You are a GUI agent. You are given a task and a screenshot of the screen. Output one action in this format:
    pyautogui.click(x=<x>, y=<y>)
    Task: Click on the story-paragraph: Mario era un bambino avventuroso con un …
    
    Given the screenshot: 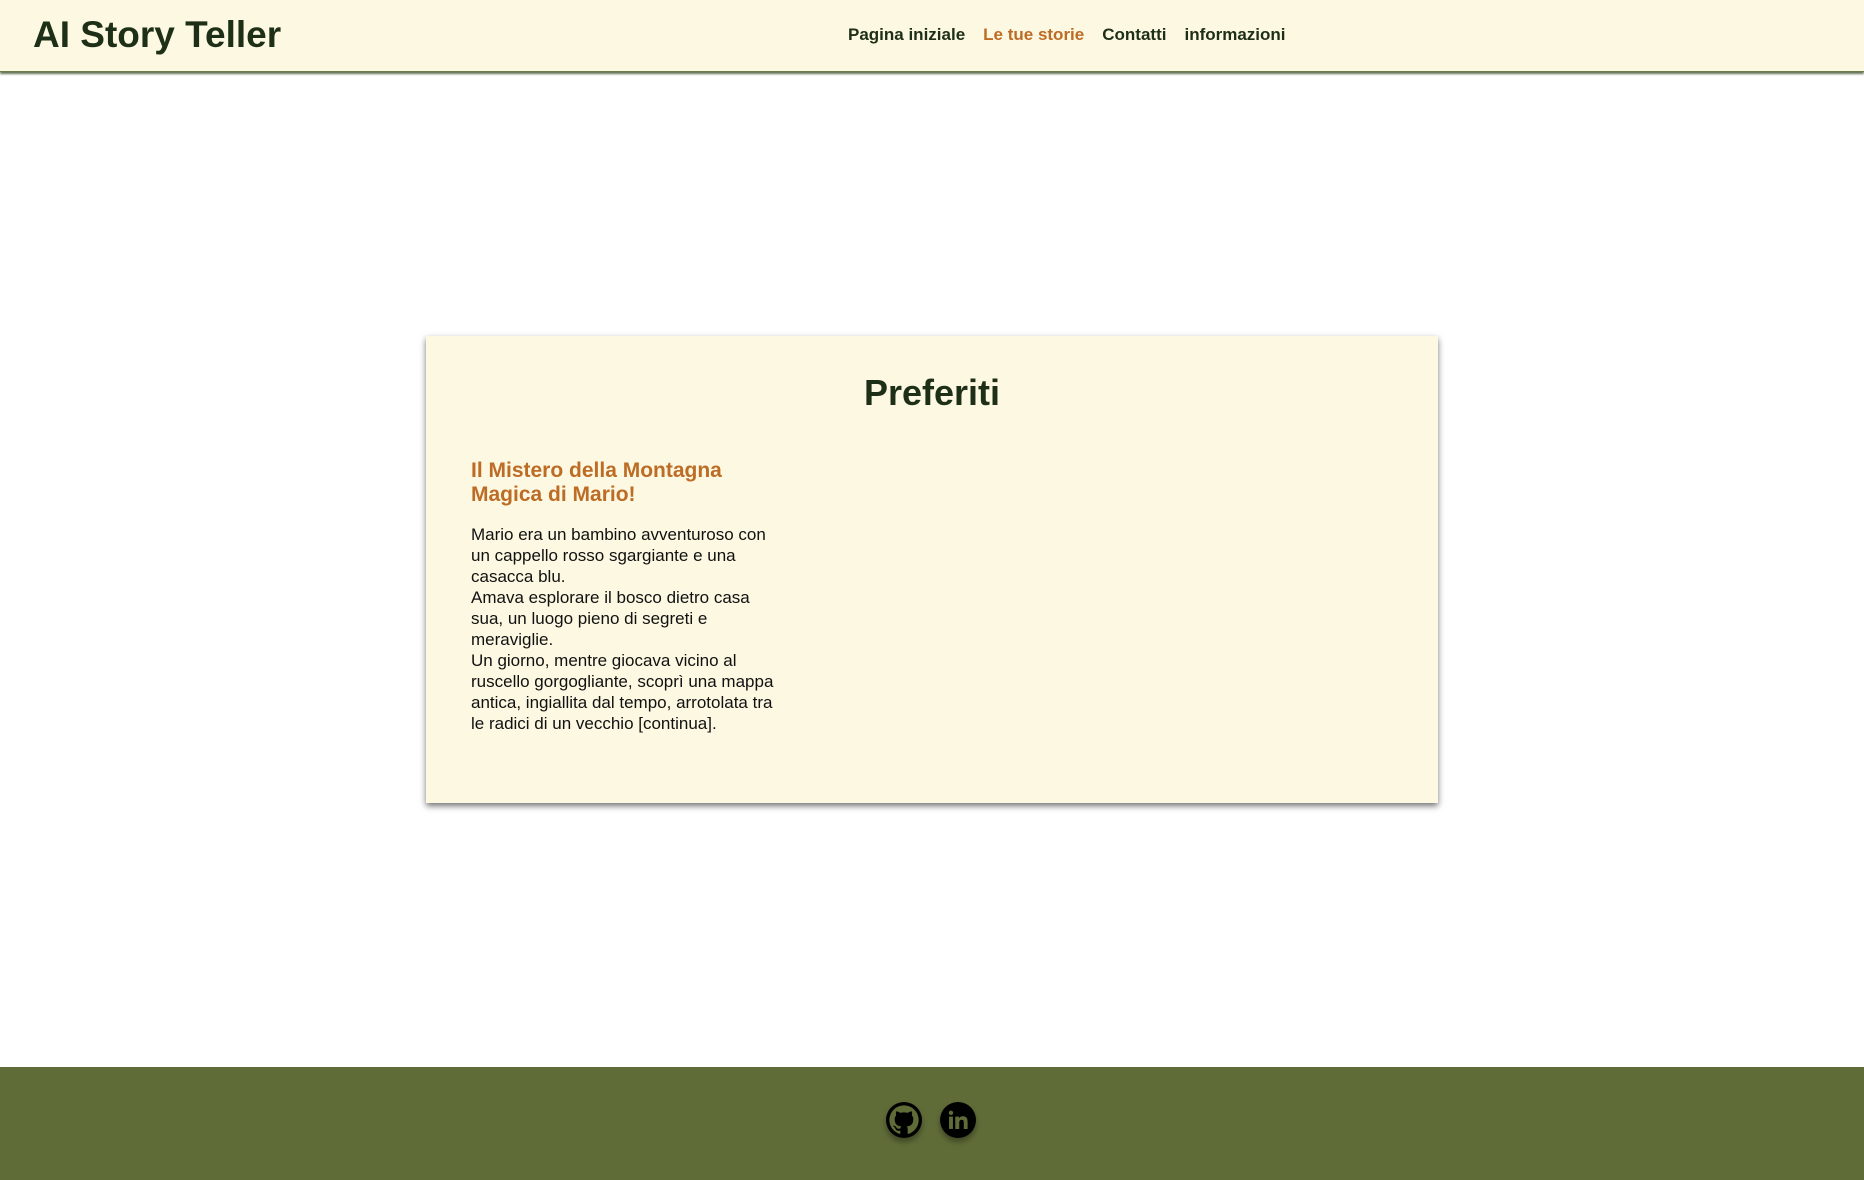 What is the action you would take?
    pyautogui.click(x=618, y=555)
    